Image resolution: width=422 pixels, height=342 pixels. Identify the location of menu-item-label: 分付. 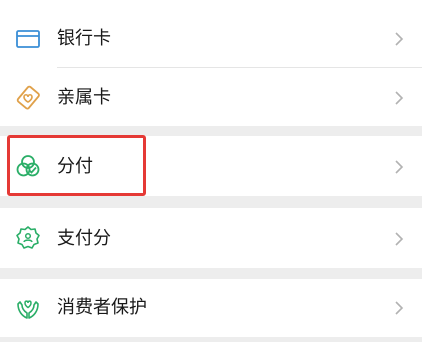
(75, 166).